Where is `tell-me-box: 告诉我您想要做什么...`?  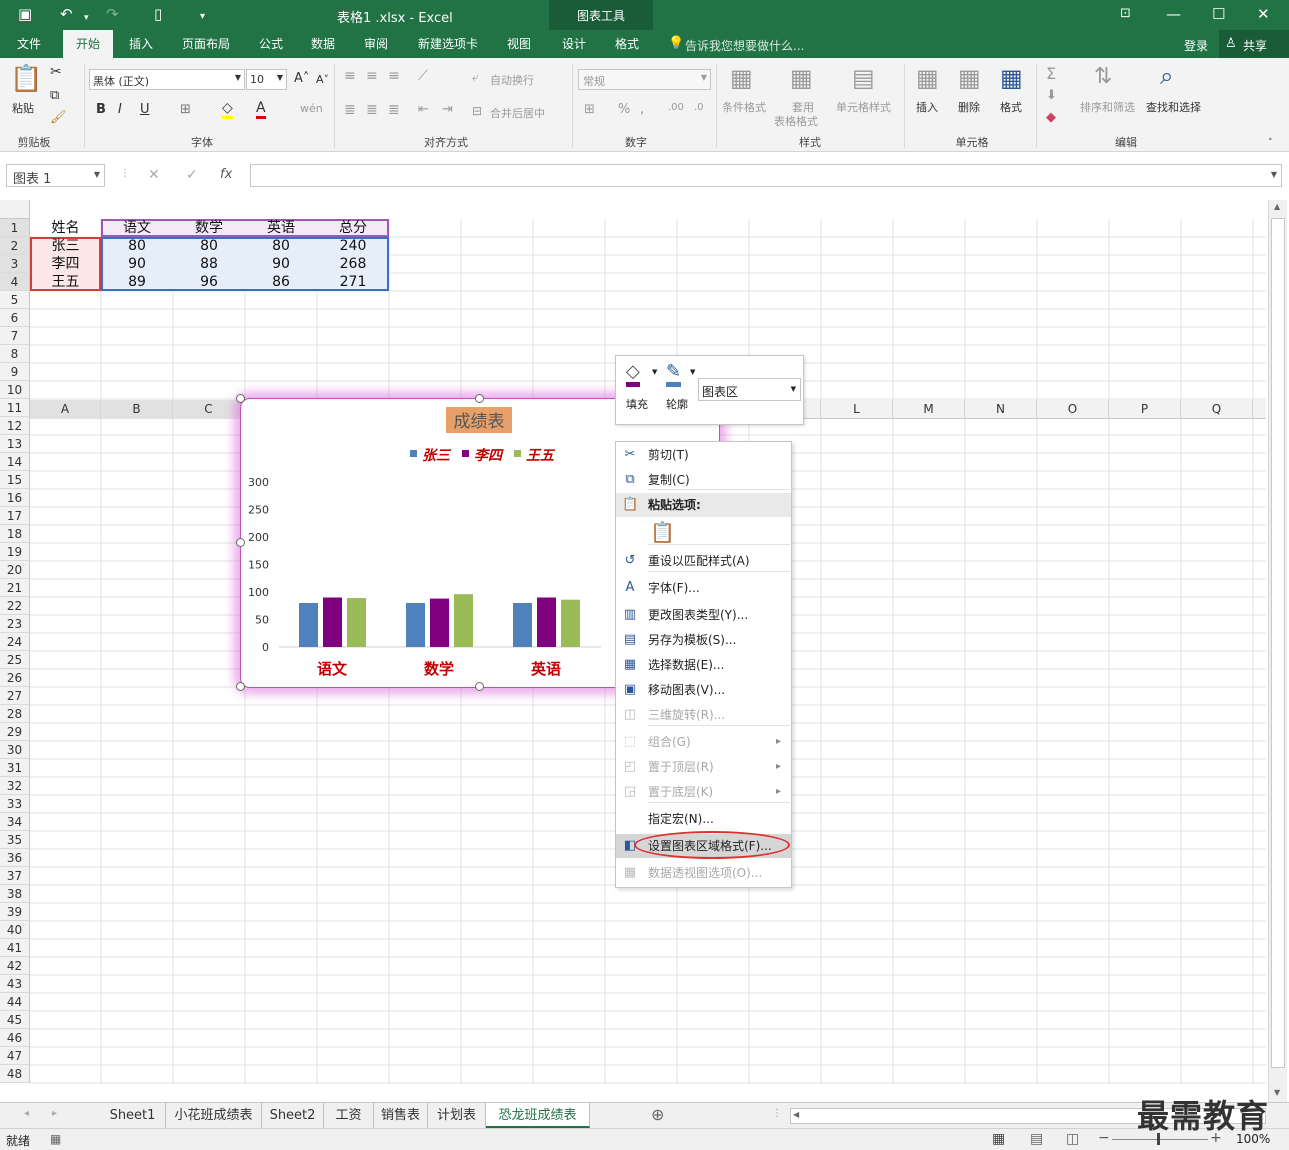 tell-me-box: 告诉我您想要做什么... is located at coordinates (744, 45).